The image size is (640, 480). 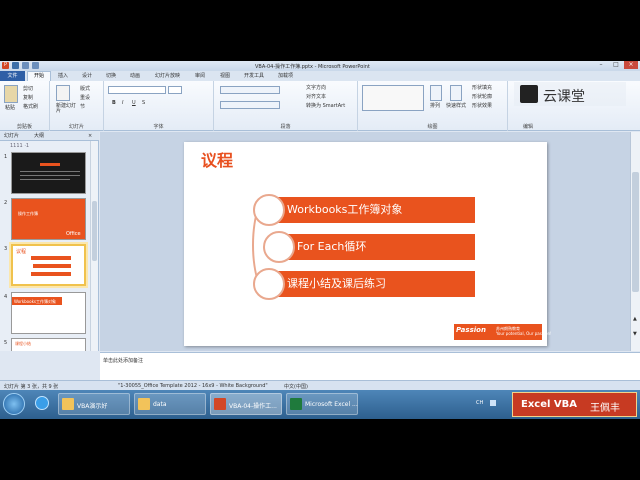 I want to click on editor-scroll-thumb, so click(x=635, y=232).